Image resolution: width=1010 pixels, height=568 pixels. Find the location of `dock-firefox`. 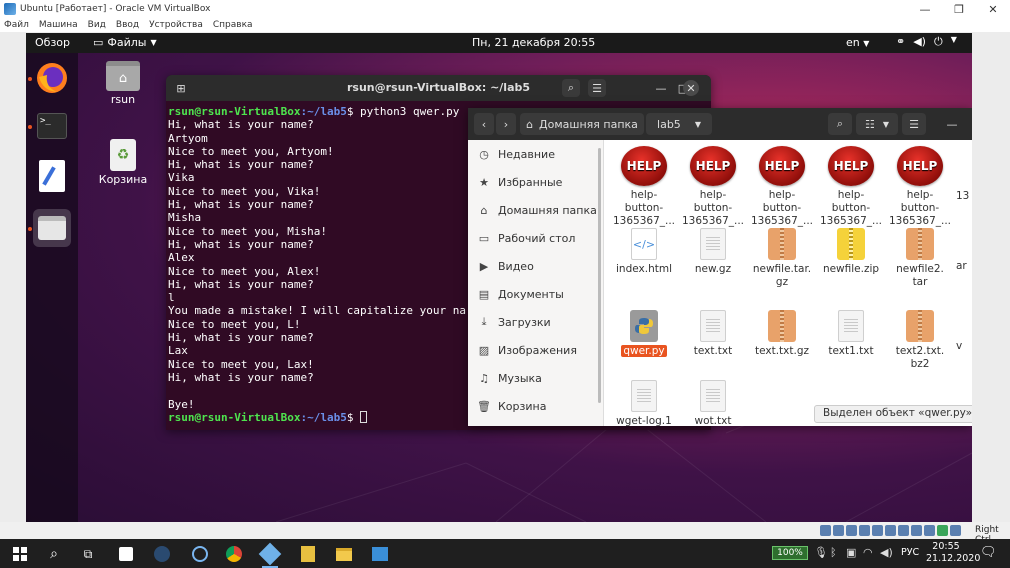

dock-firefox is located at coordinates (52, 78).